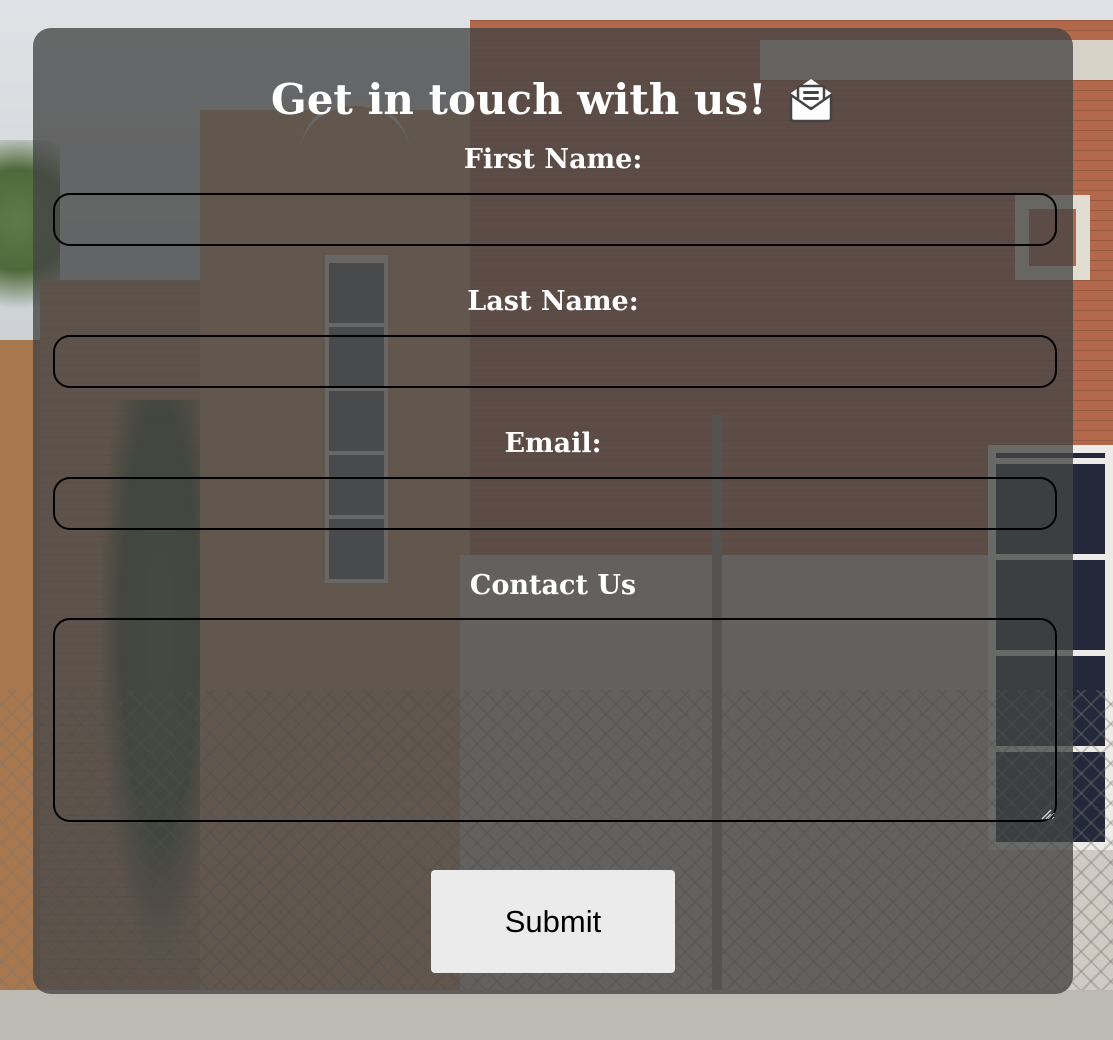 Image resolution: width=1113 pixels, height=1040 pixels. I want to click on contact-us-label: Contact Us, so click(553, 585).